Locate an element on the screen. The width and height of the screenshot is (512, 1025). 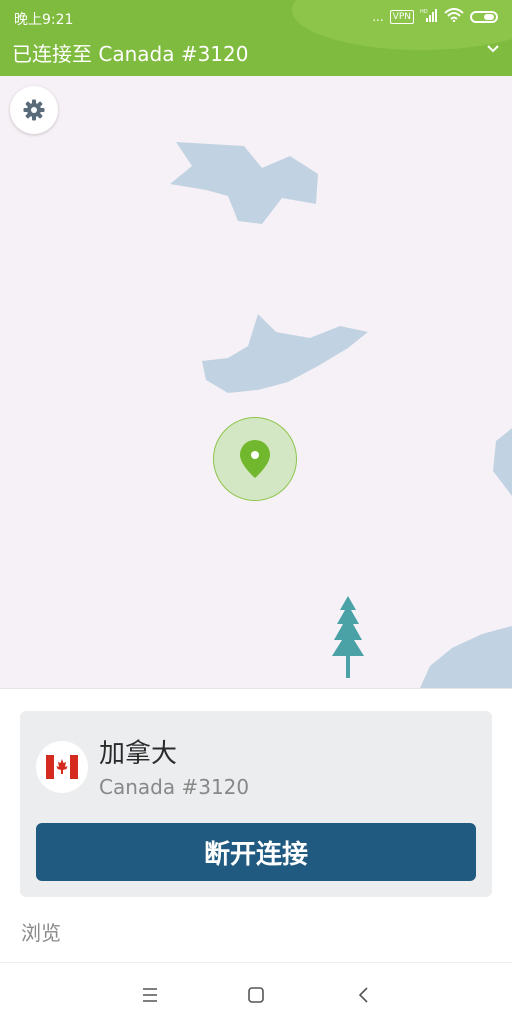
country-name: 加拿大 is located at coordinates (138, 754).